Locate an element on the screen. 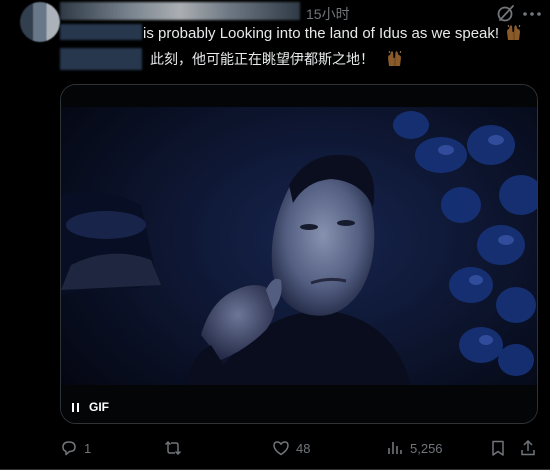 The width and height of the screenshot is (550, 470). bookmark-icon is located at coordinates (498, 448).